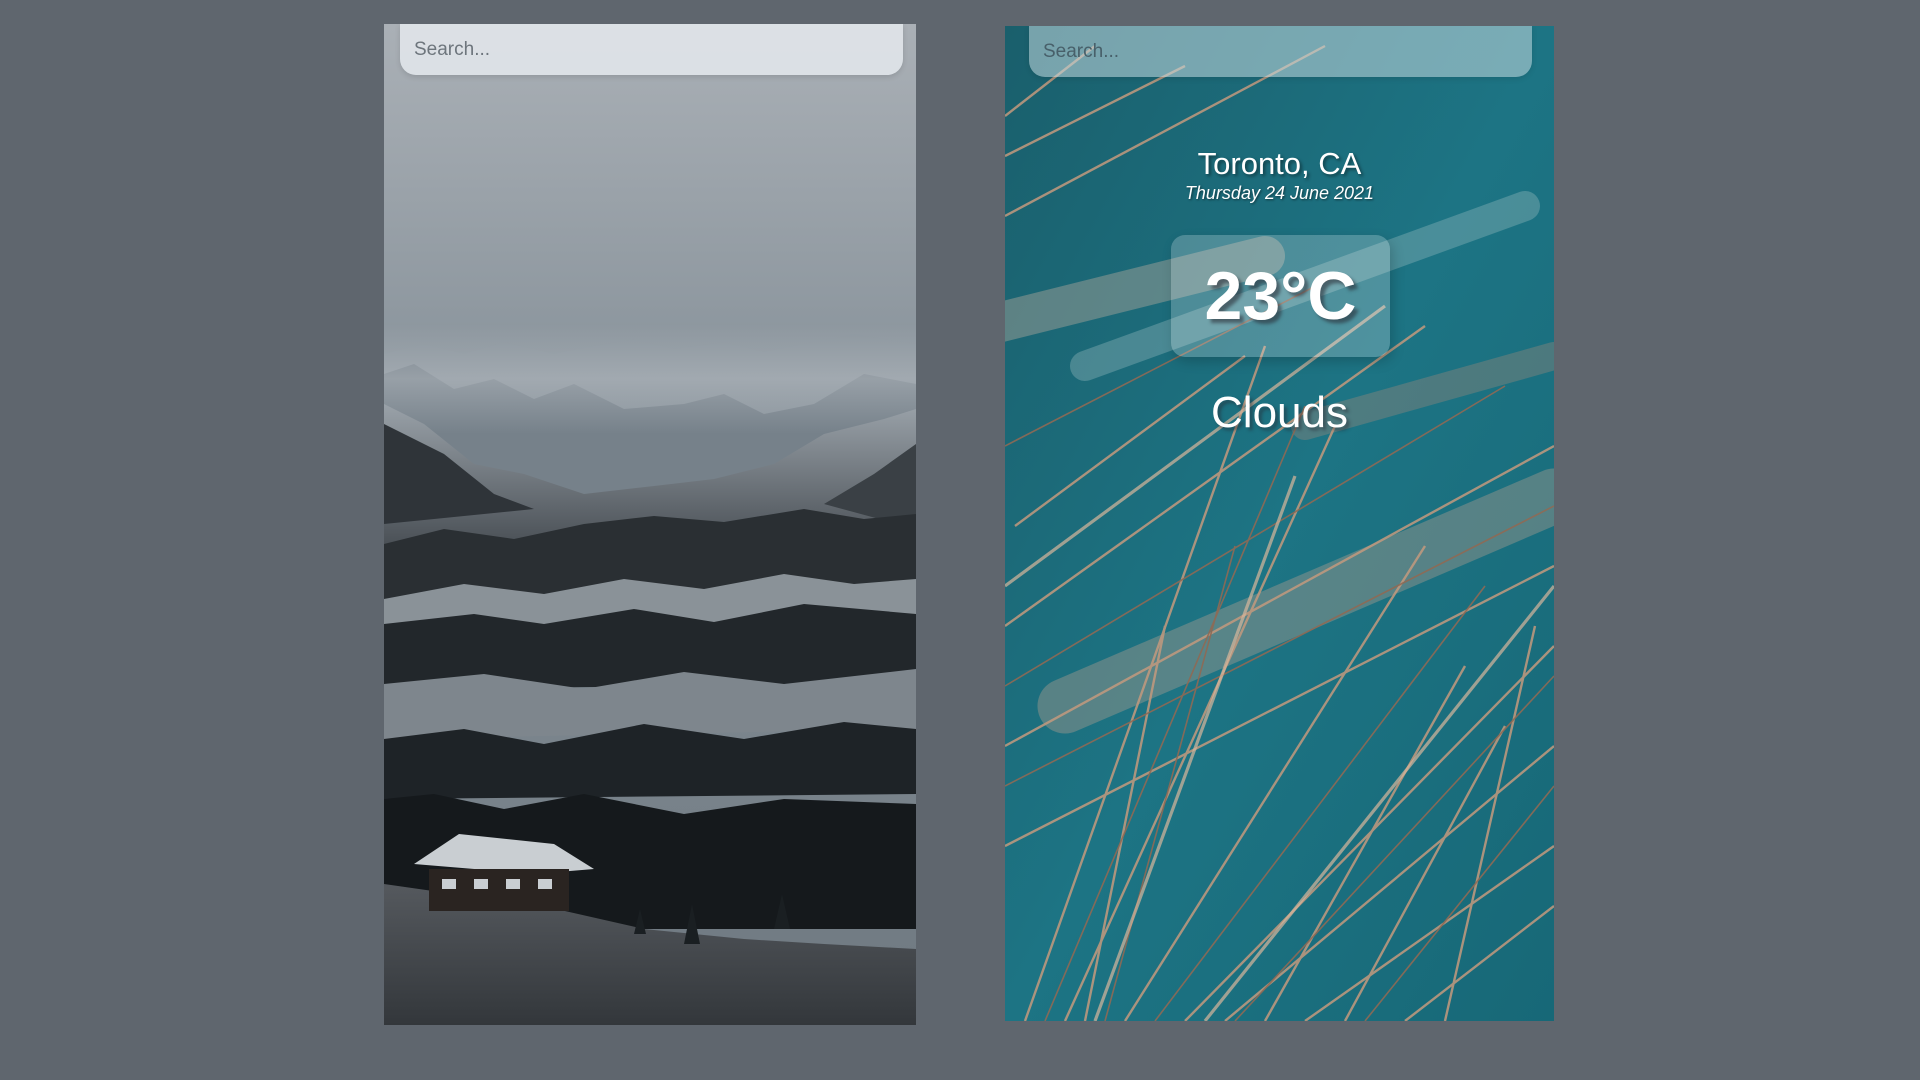  Describe the element at coordinates (1279, 193) in the screenshot. I see `current-date: Thursday 24 June 2021` at that location.